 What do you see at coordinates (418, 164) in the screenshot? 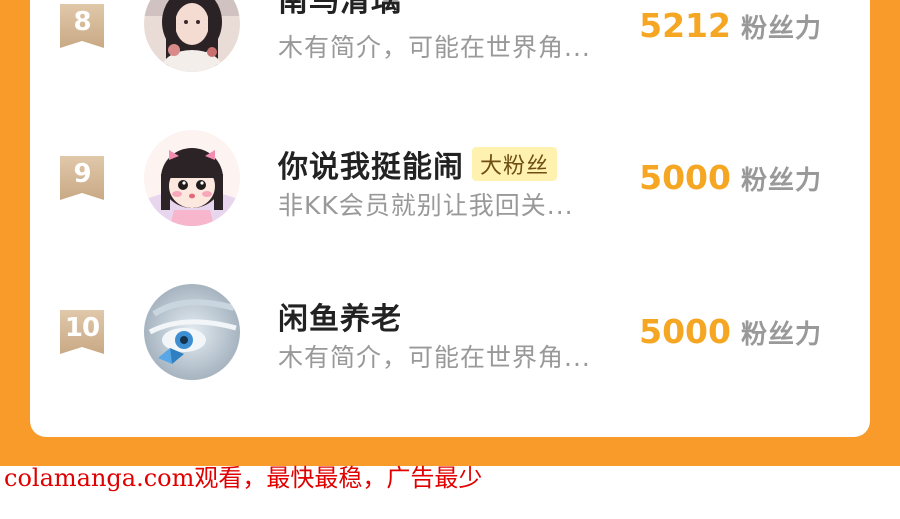
I see `user-name: 你说我挺能闹 大粉丝` at bounding box center [418, 164].